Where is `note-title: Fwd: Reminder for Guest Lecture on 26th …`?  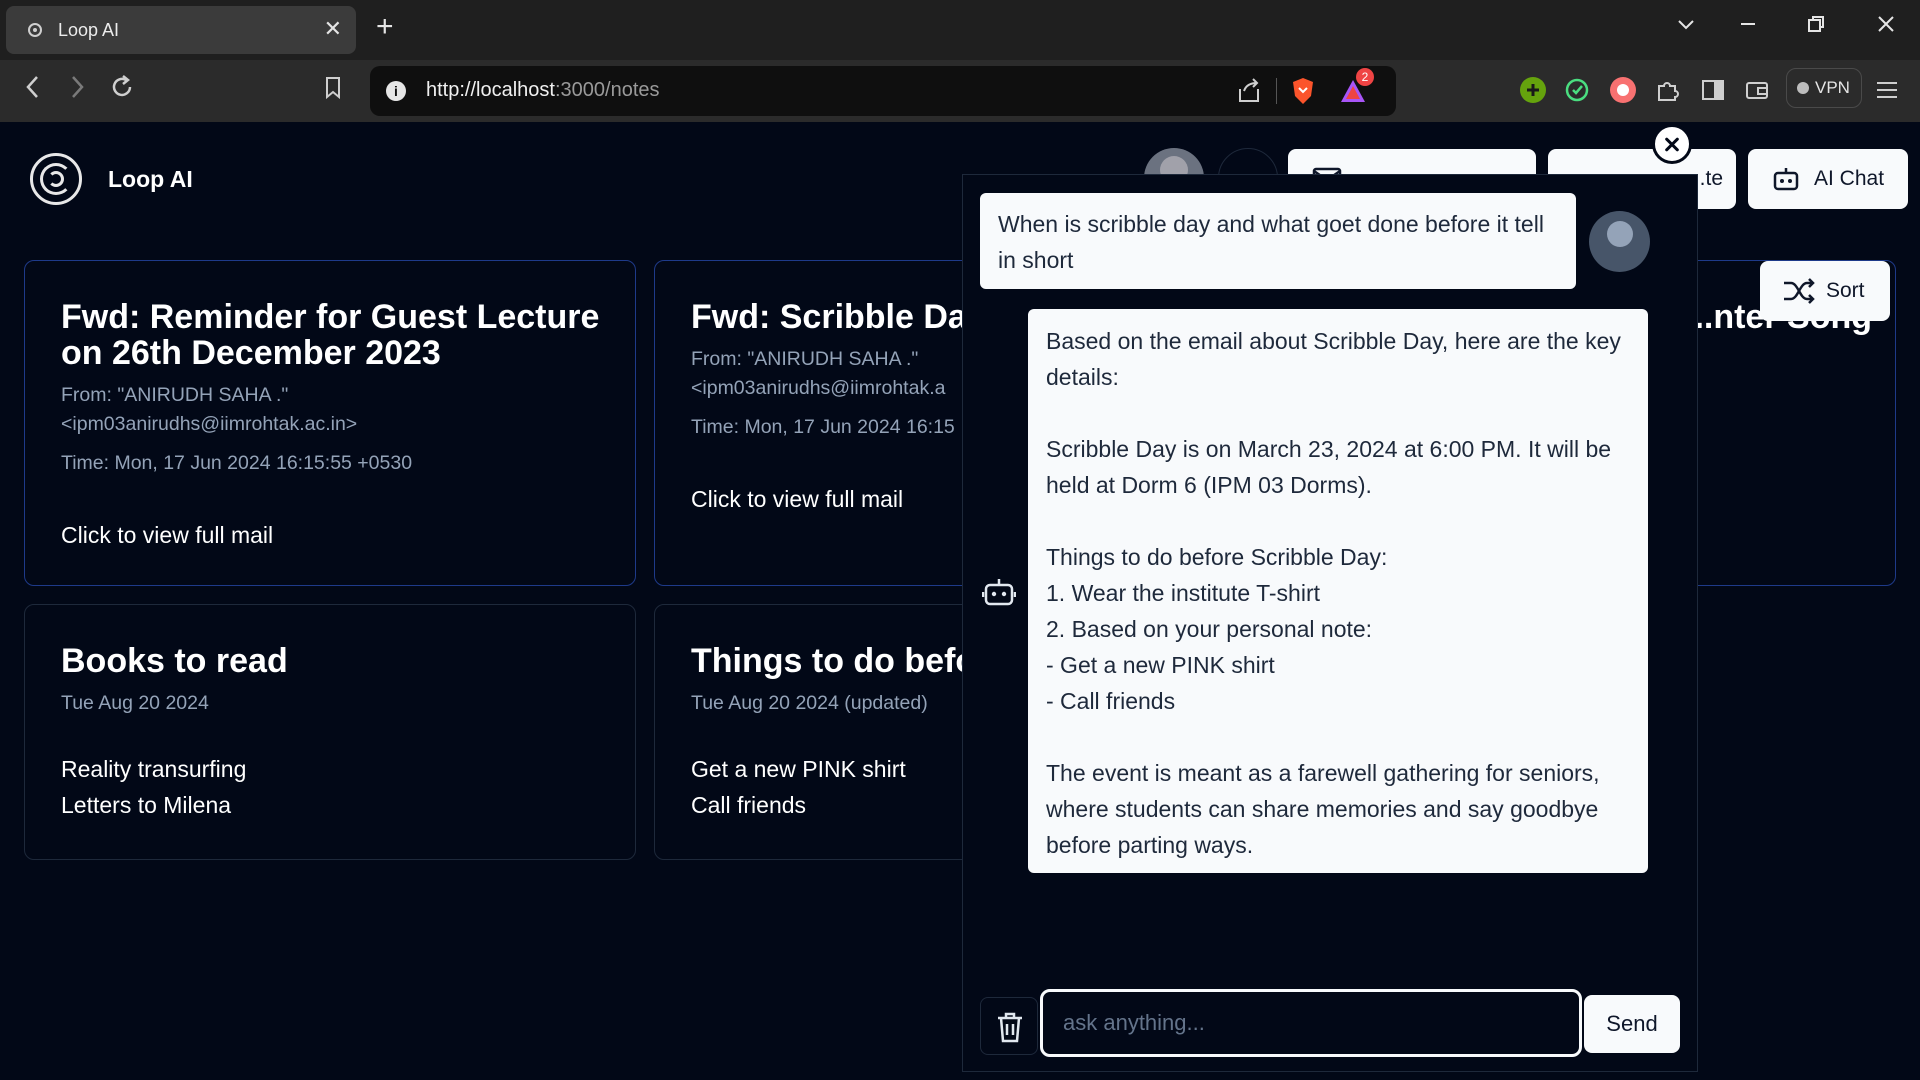
note-title: Fwd: Reminder for Guest Lecture on 26th … is located at coordinates (330, 335).